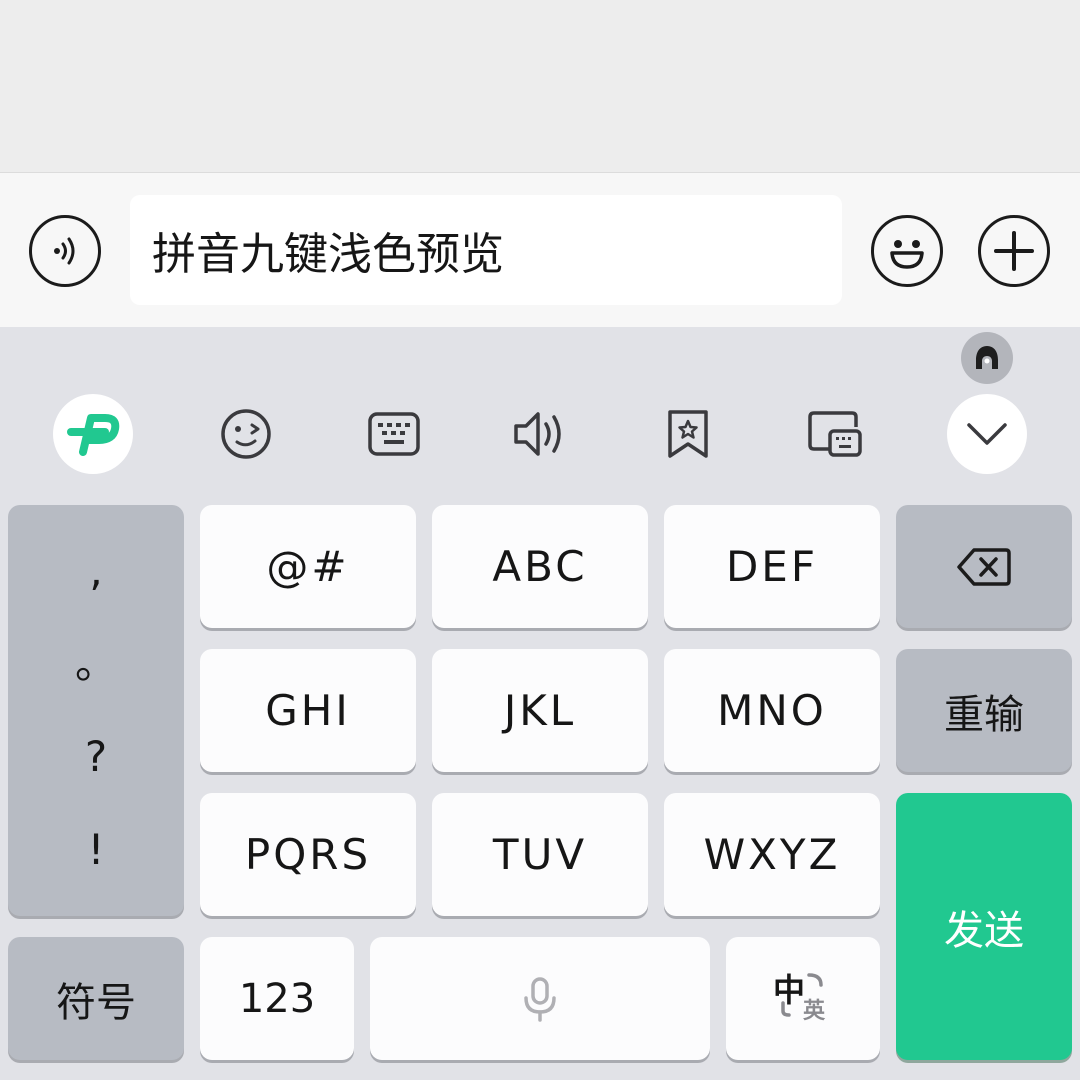  I want to click on emoji-icon, so click(907, 254).